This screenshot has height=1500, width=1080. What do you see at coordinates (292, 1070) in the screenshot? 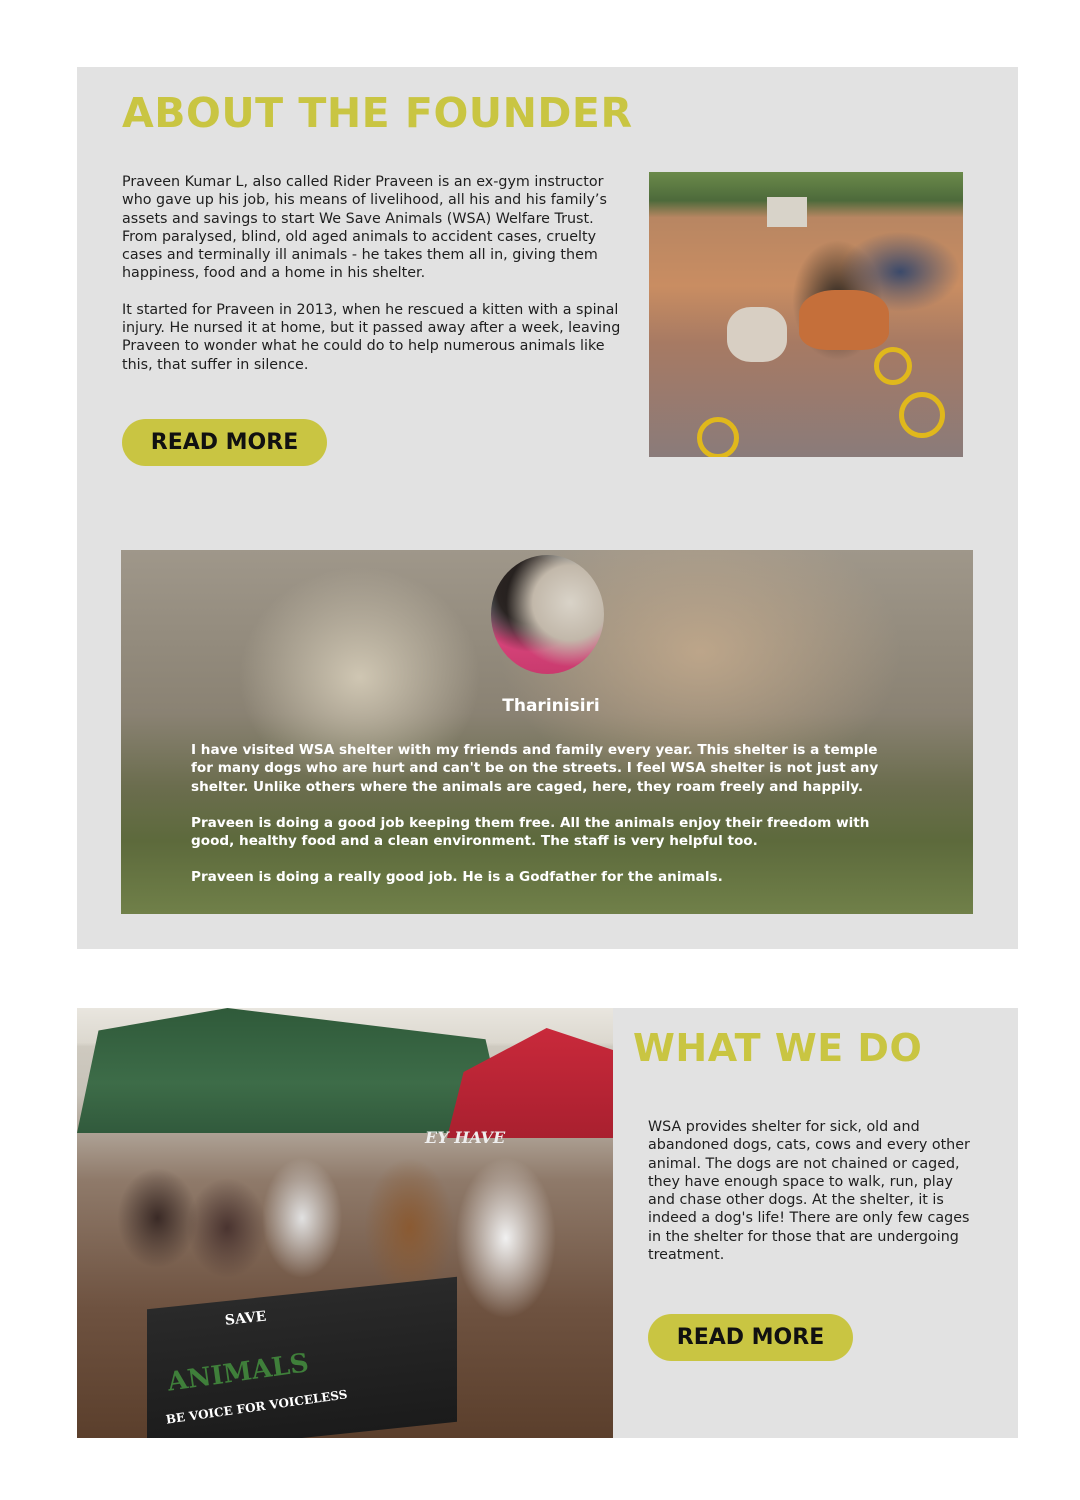
I see `green-canopy` at bounding box center [292, 1070].